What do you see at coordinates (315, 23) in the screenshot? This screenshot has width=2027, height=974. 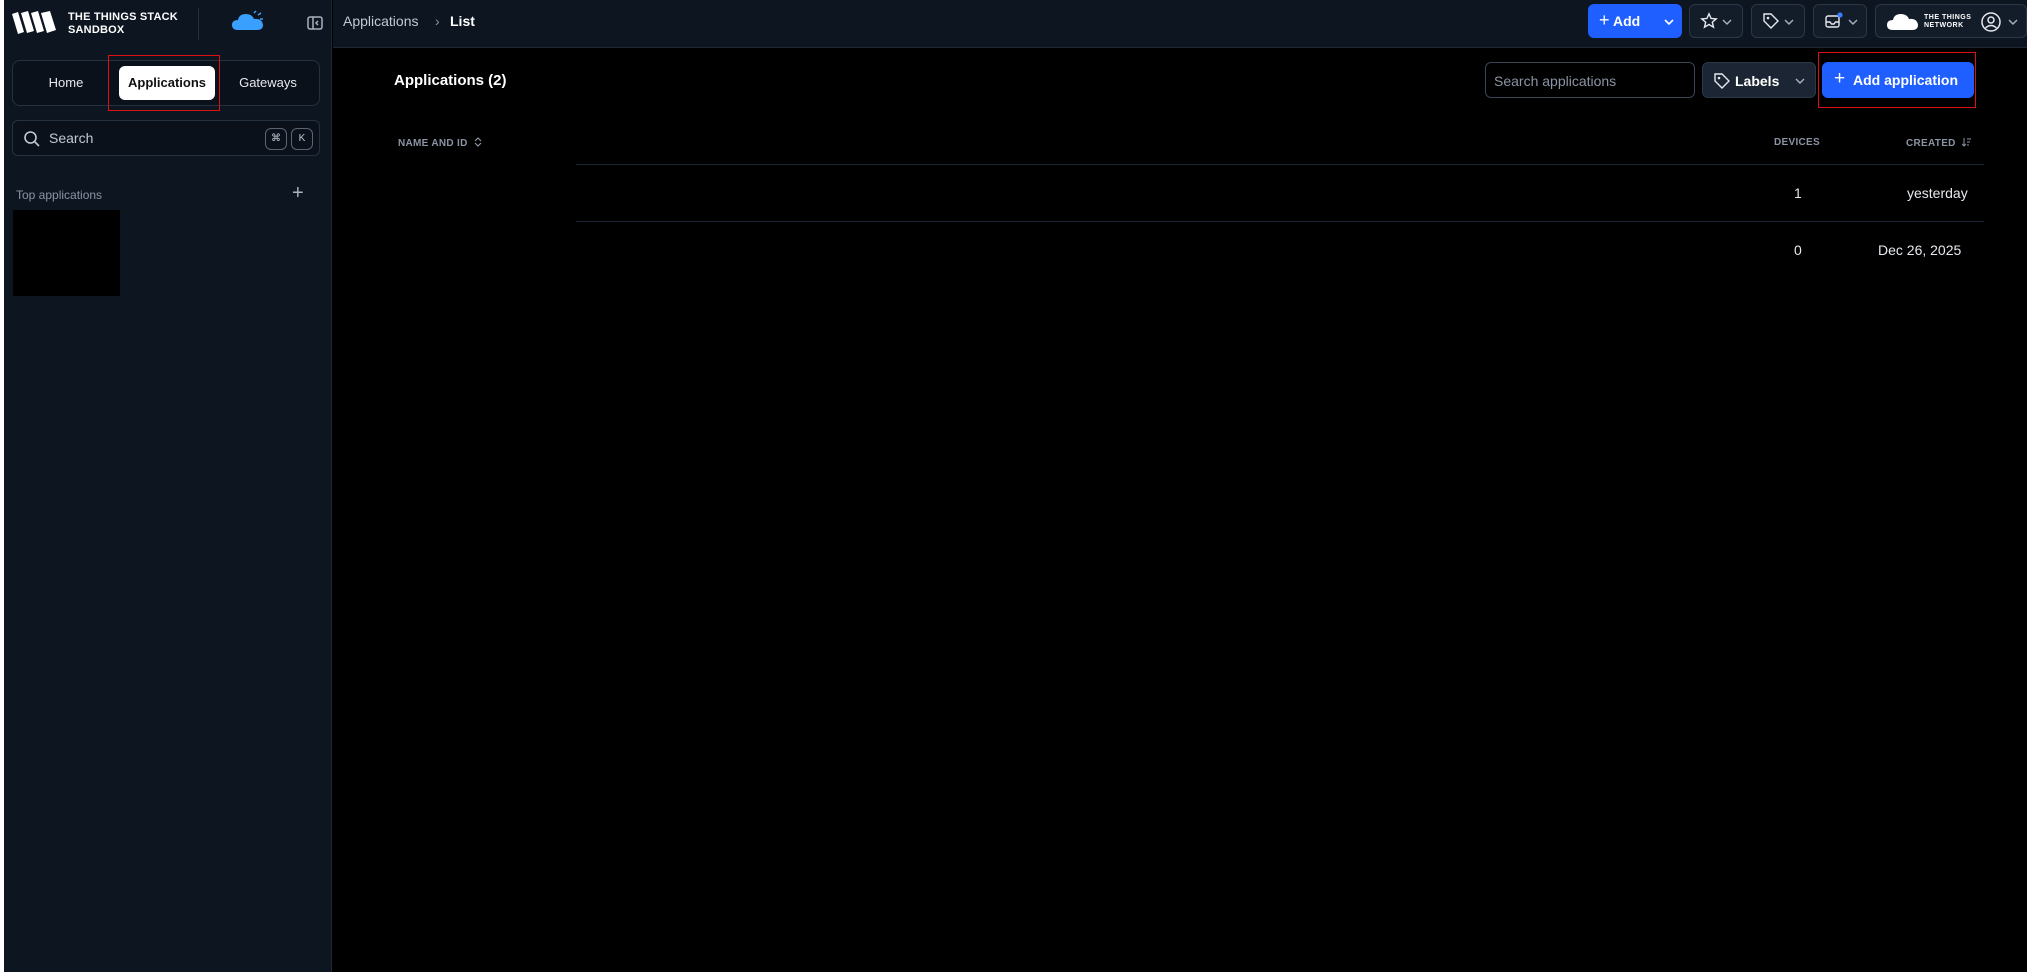 I see `sidebar-collapse-icon` at bounding box center [315, 23].